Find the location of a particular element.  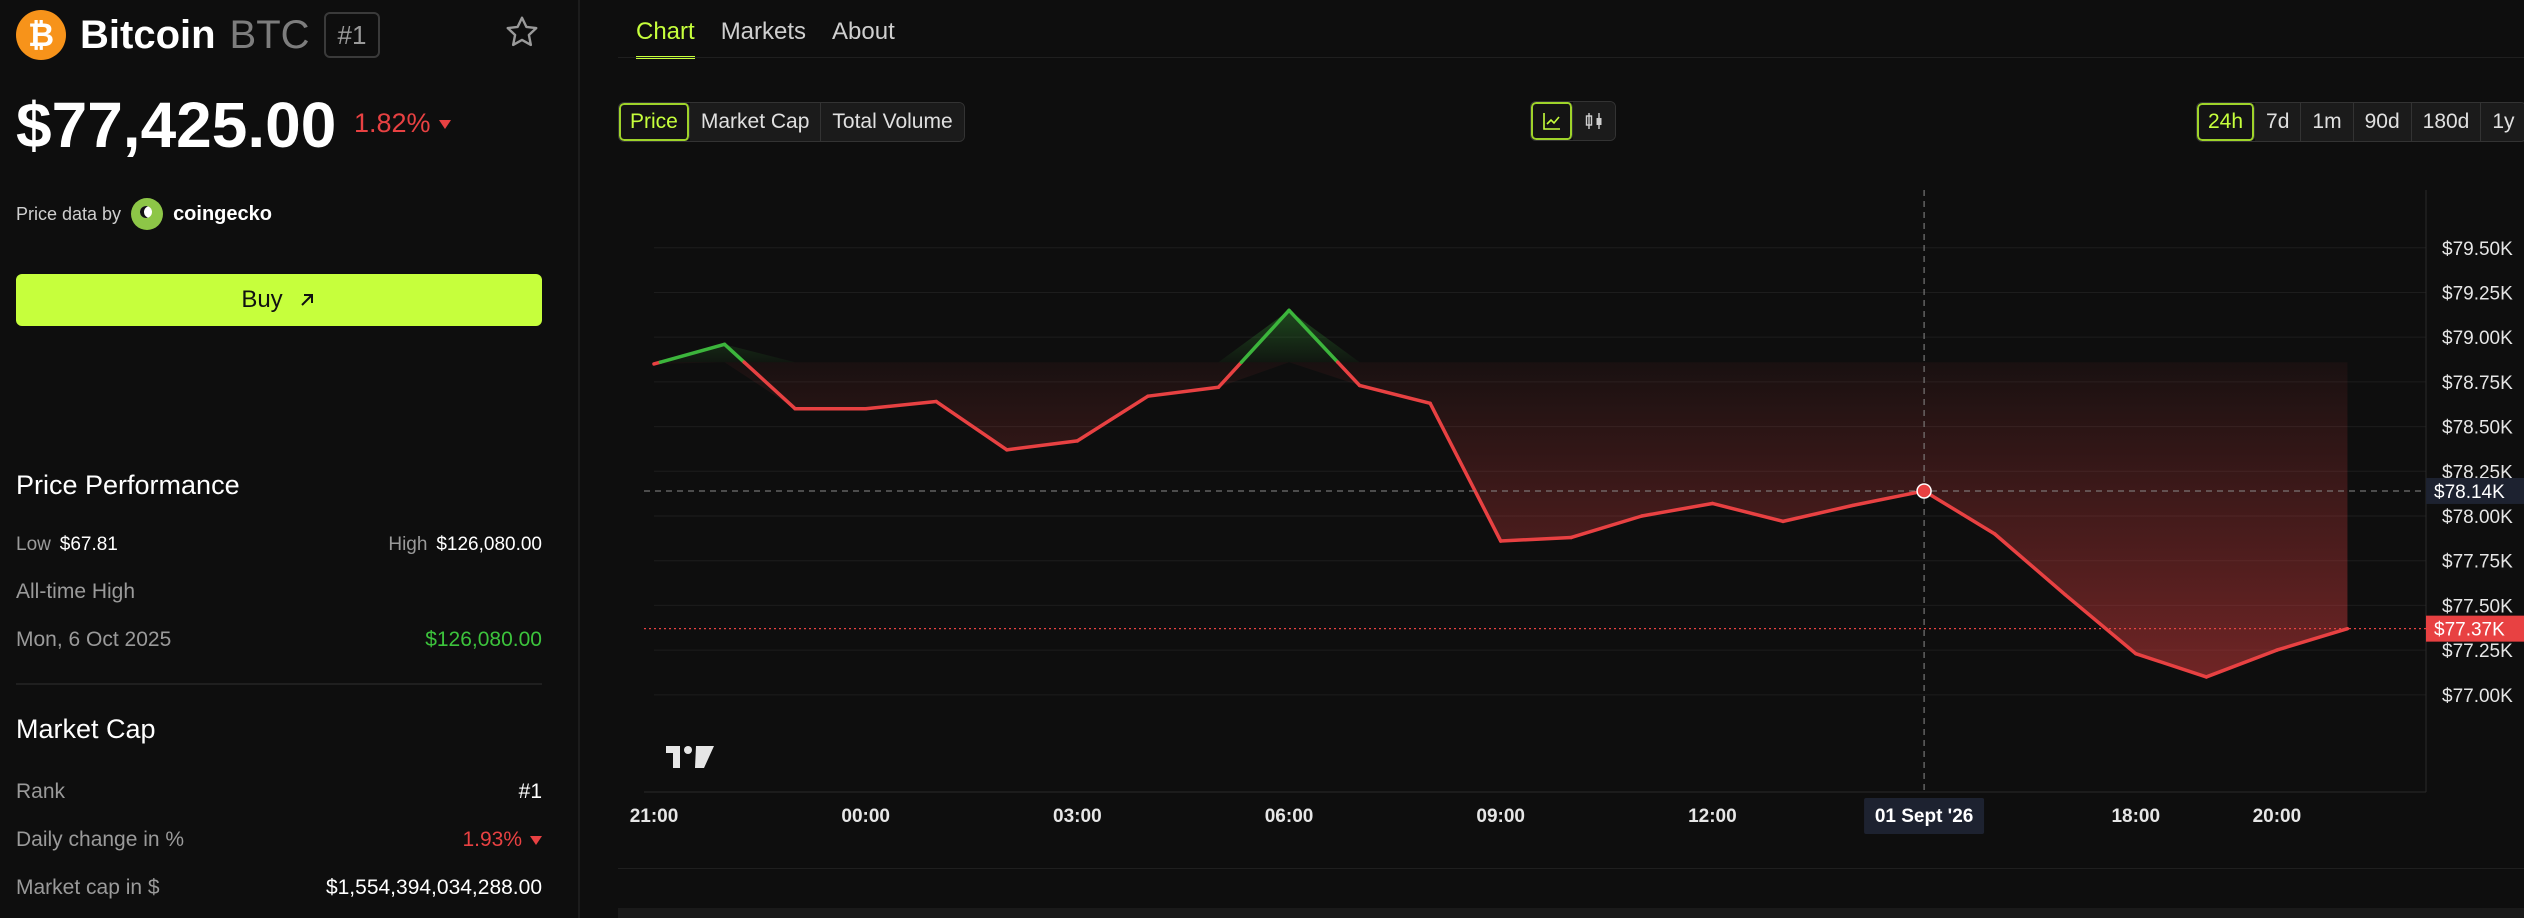

y-tick-label: $77.50K is located at coordinates (2477, 606).